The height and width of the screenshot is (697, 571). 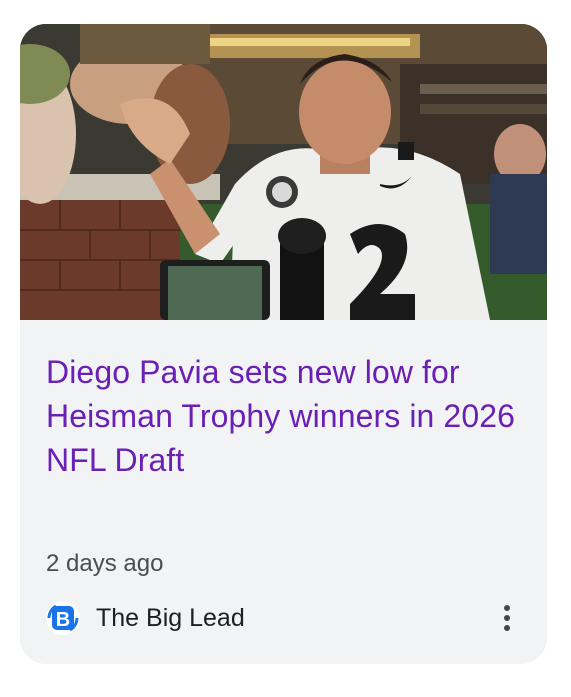 I want to click on more-options-button, so click(x=507, y=618).